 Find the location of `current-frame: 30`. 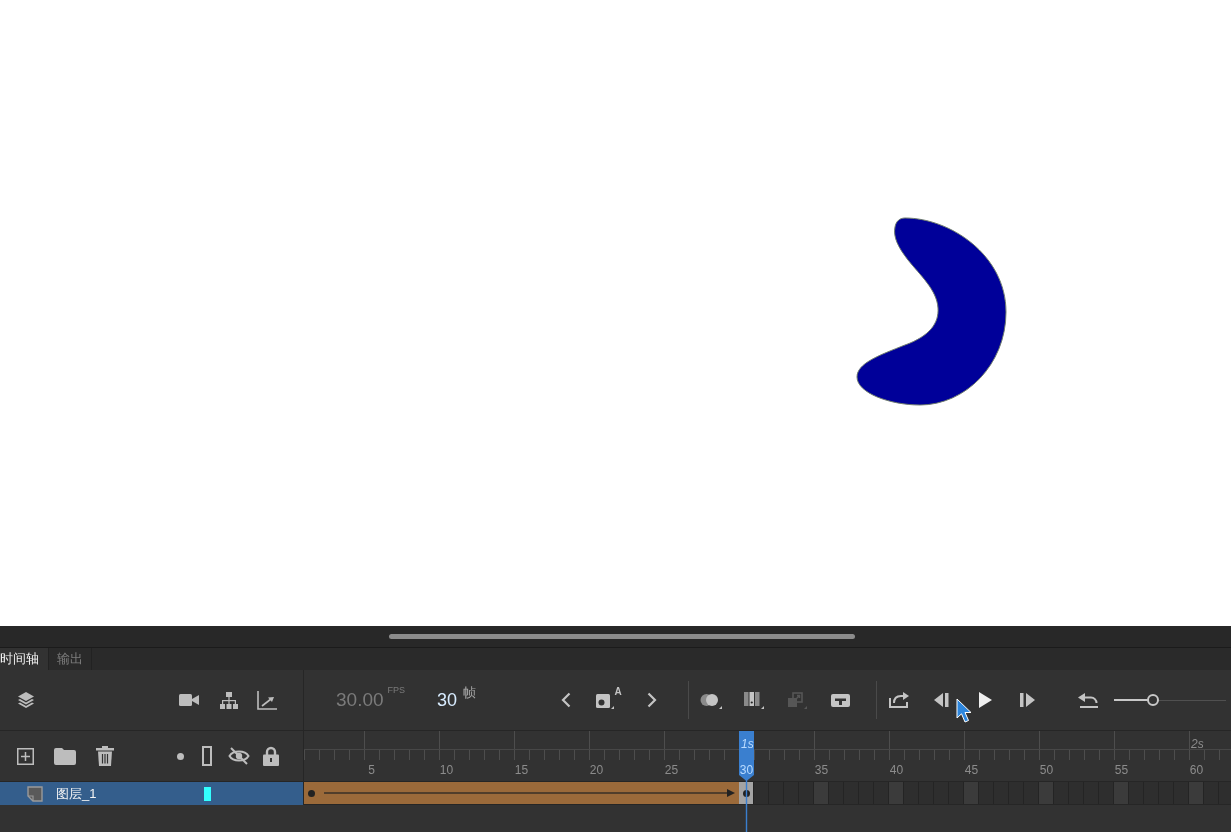

current-frame: 30 is located at coordinates (447, 700).